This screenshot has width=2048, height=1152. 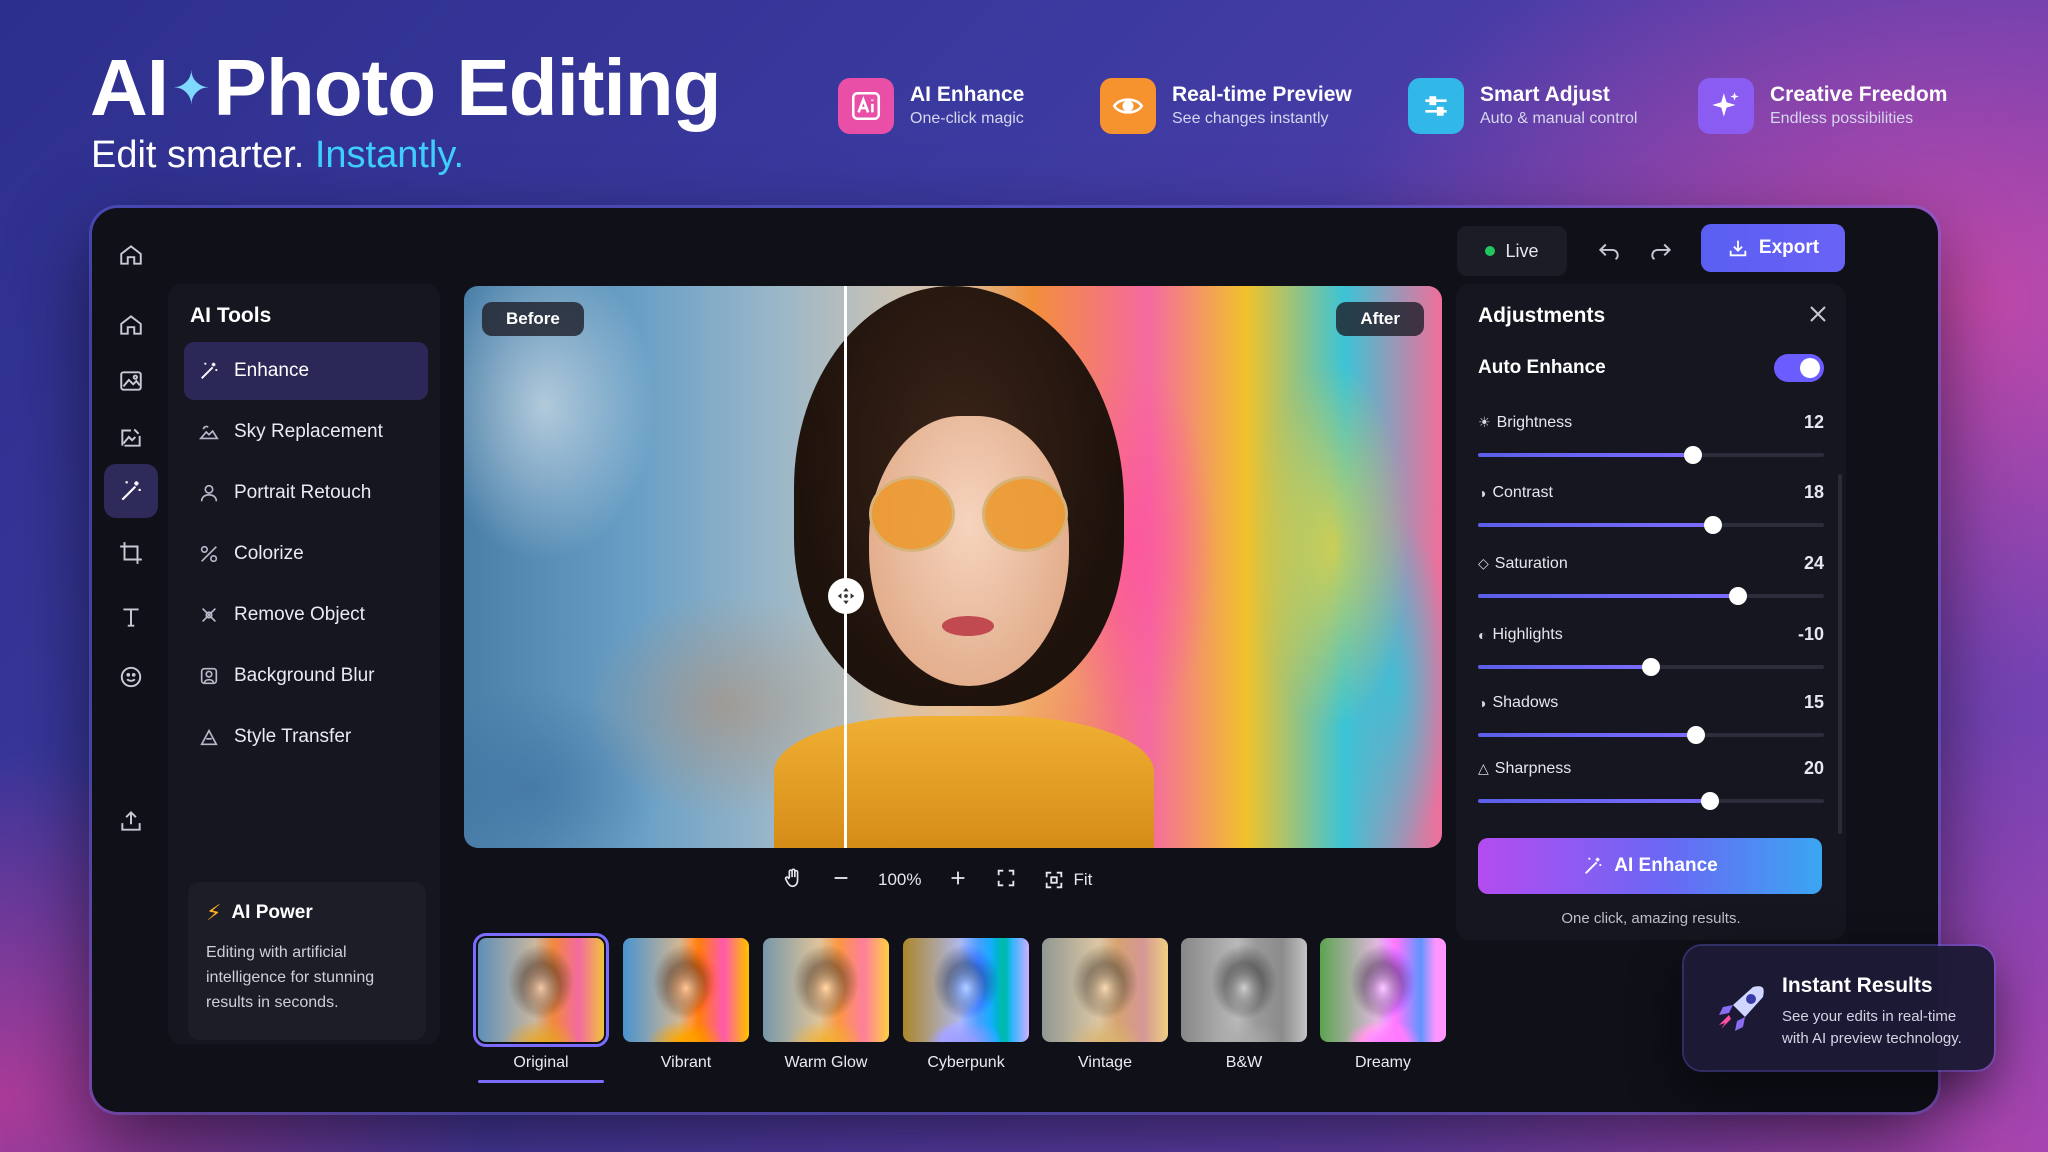 What do you see at coordinates (1810, 634) in the screenshot?
I see `slider-value: -10` at bounding box center [1810, 634].